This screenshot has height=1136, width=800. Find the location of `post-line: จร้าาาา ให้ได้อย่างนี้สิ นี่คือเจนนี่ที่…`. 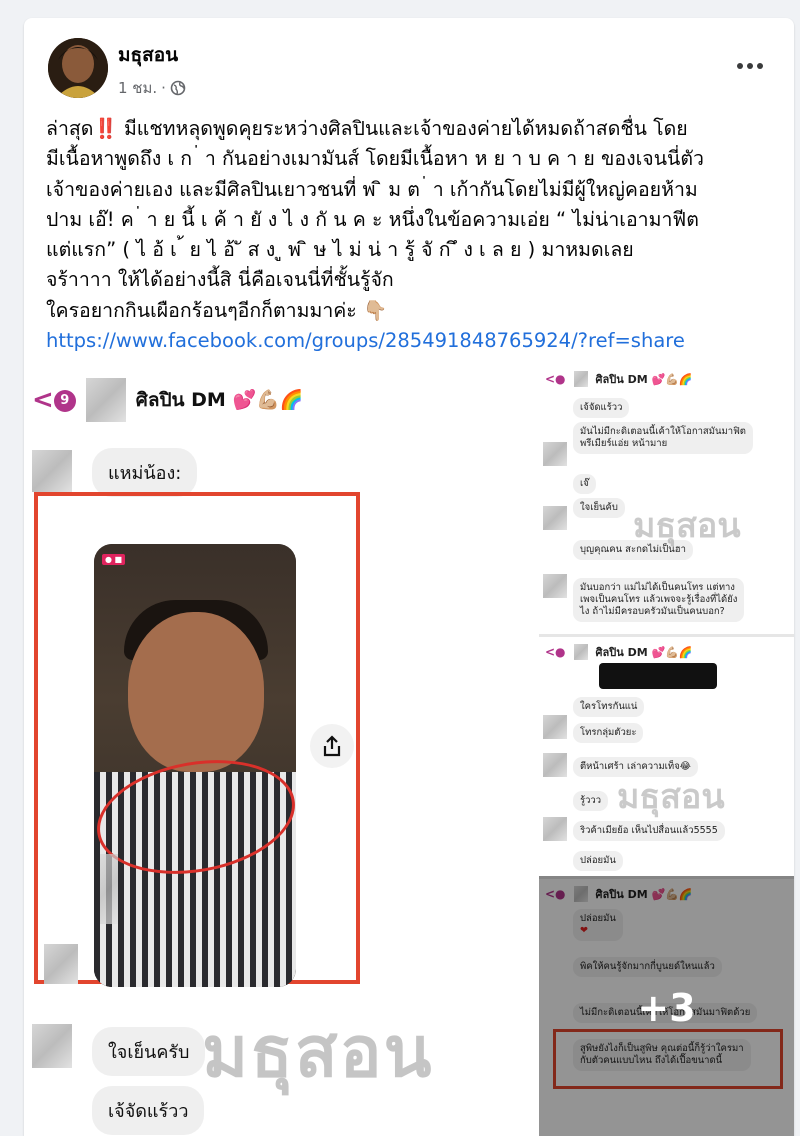

post-line: จร้าาาา ให้ได้อย่างนี้สิ นี่คือเจนนี่ที่… is located at coordinates (220, 280).